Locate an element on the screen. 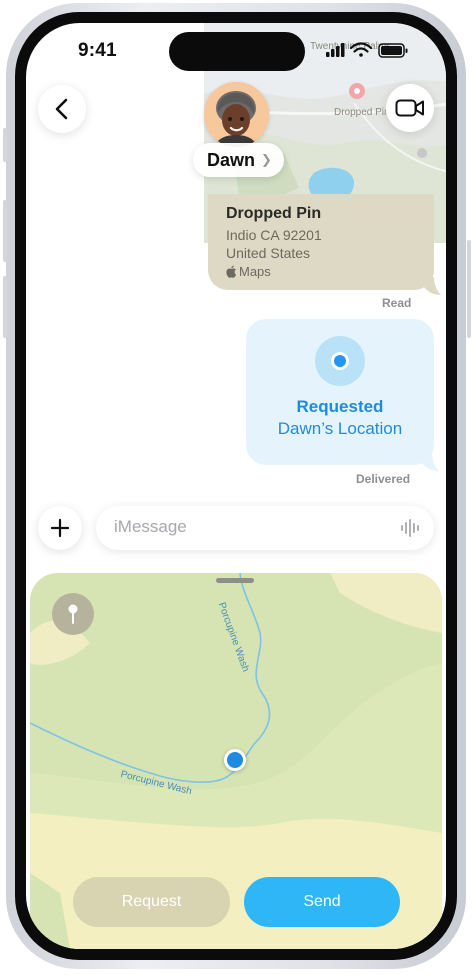 The image size is (474, 975). current-location-dot is located at coordinates (235, 760).